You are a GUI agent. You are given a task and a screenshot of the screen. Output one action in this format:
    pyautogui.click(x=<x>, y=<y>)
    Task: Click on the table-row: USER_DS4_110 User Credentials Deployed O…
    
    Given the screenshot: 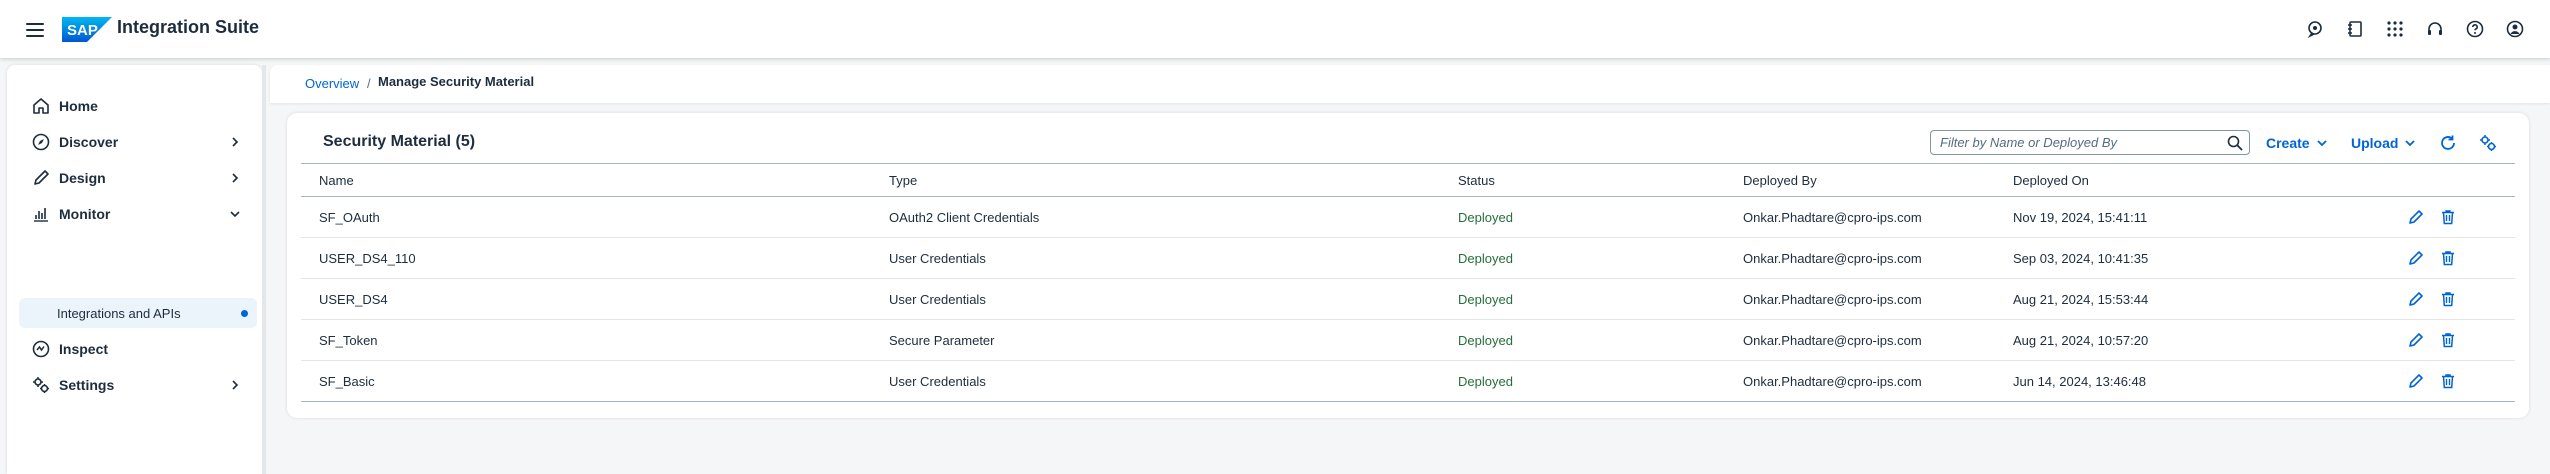 What is the action you would take?
    pyautogui.click(x=1408, y=258)
    